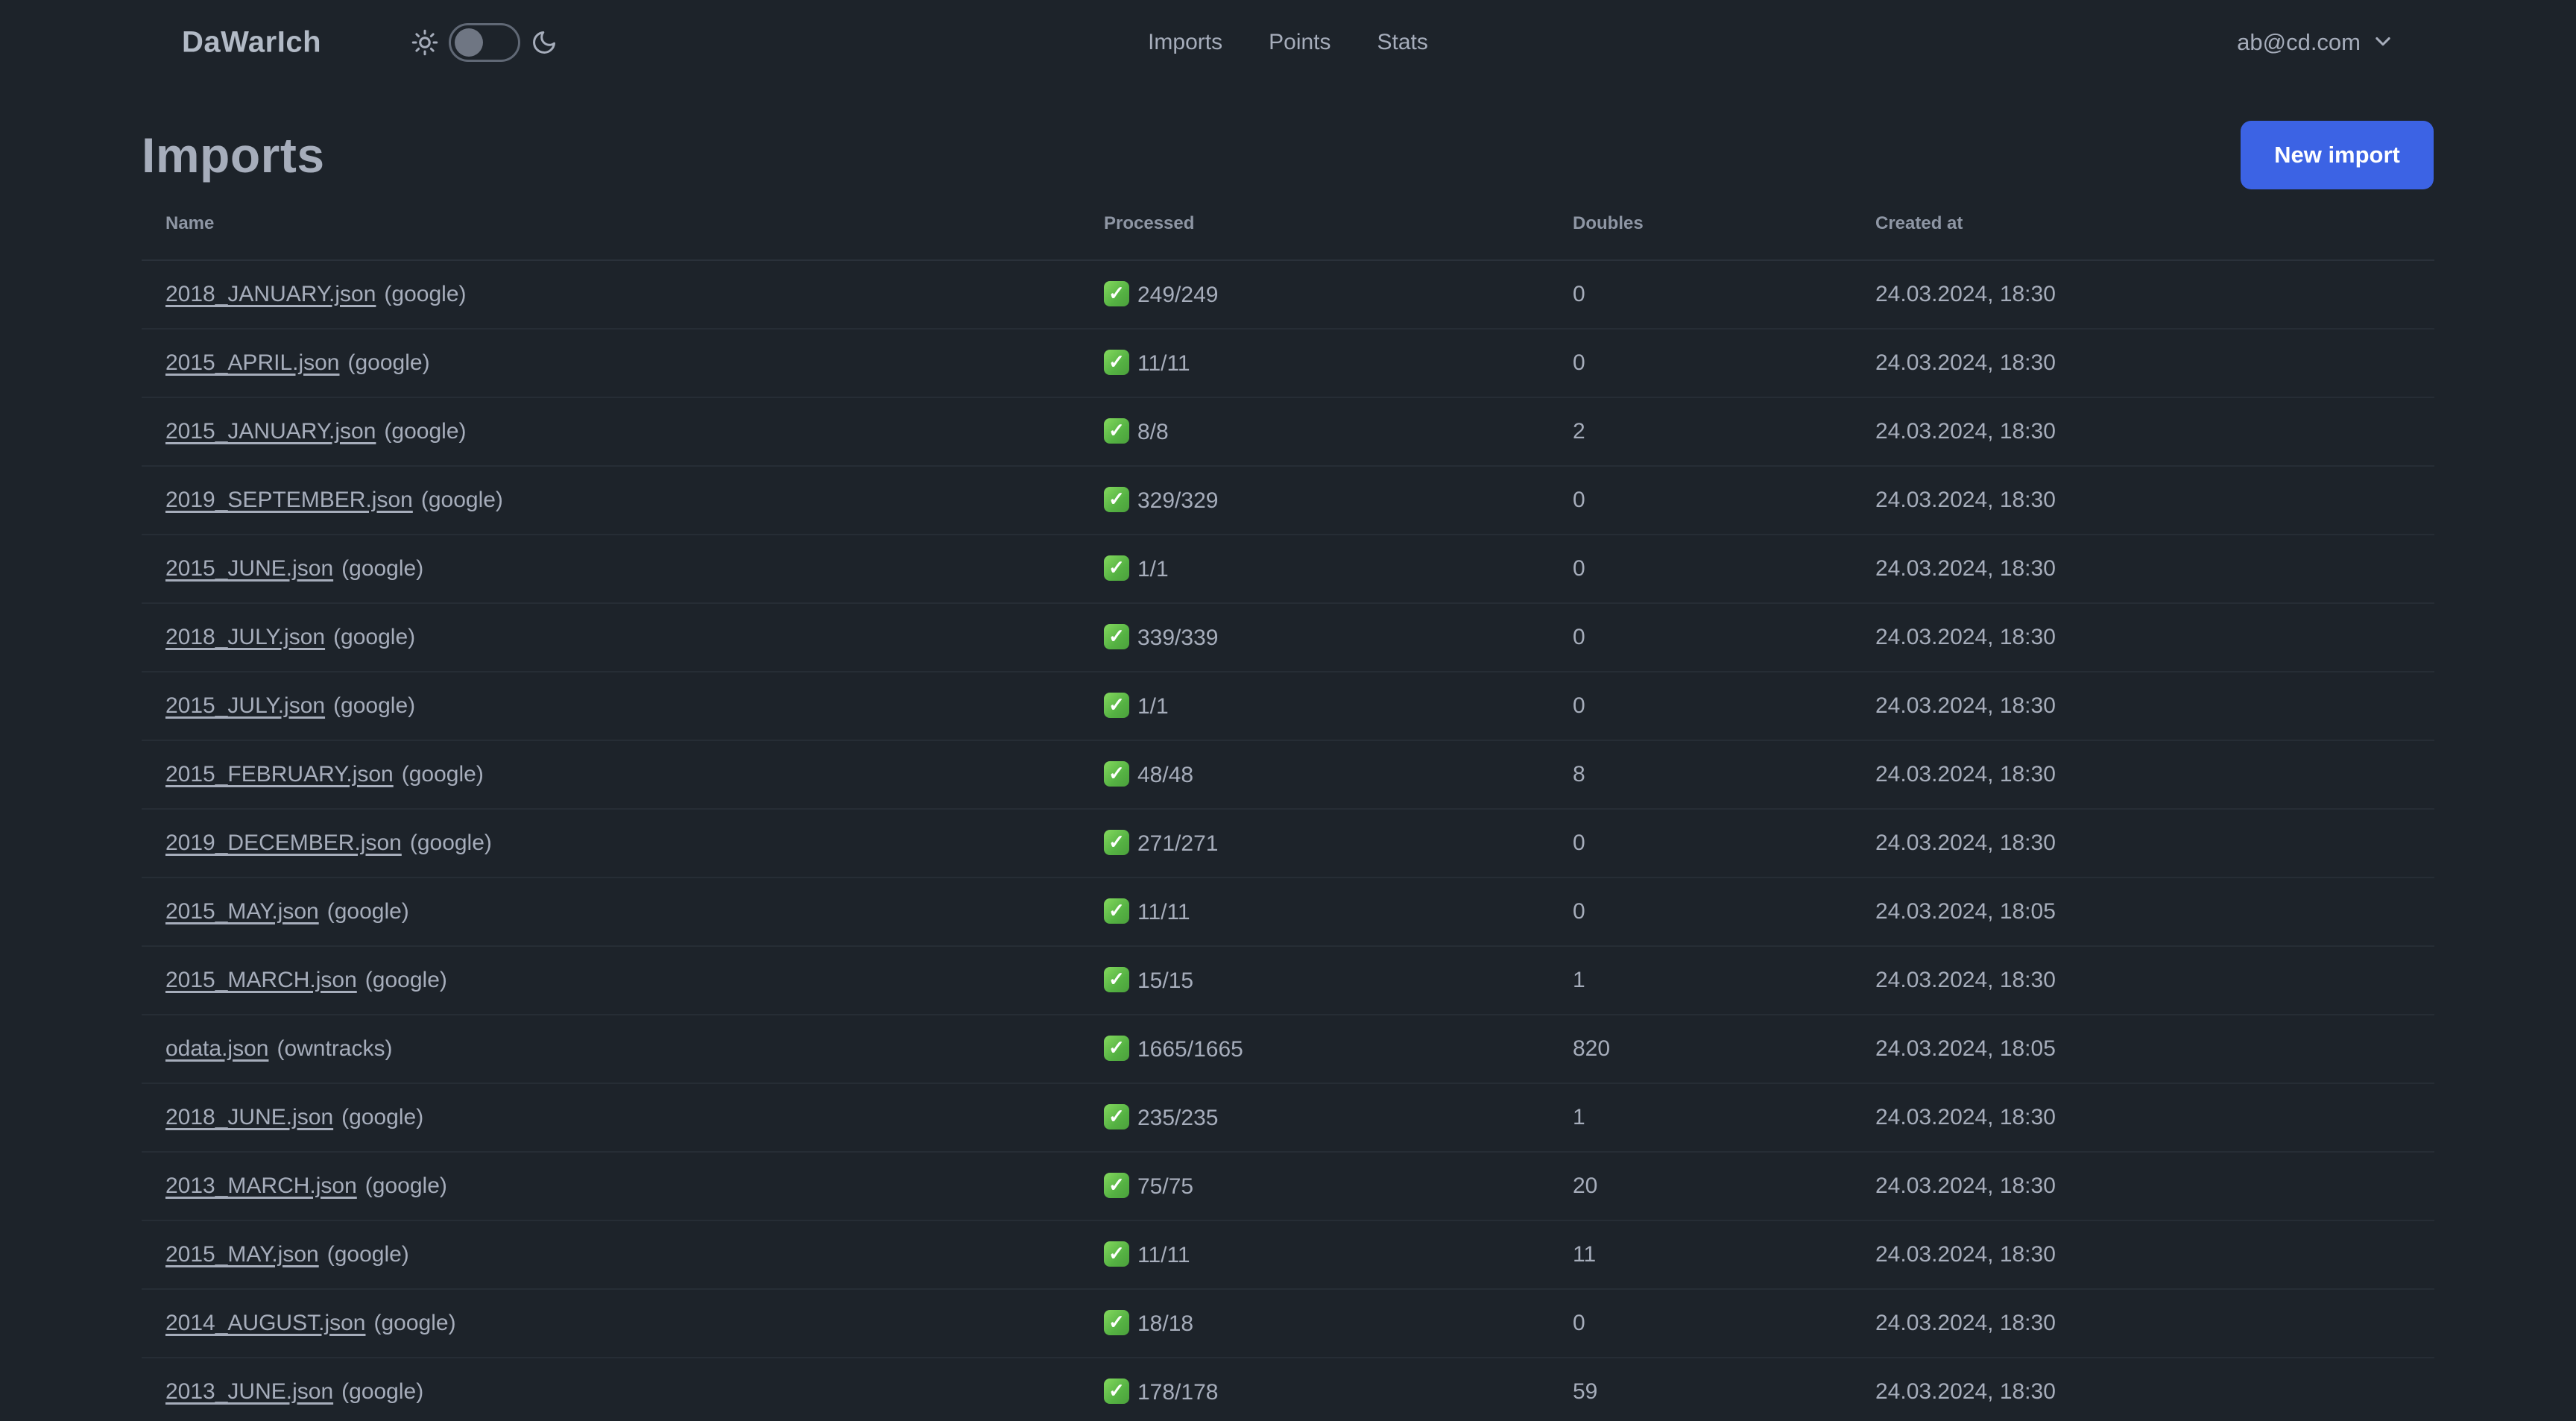 Image resolution: width=2576 pixels, height=1421 pixels. Describe the element at coordinates (245, 705) in the screenshot. I see `import-file-link: 2015_JULY.json` at that location.